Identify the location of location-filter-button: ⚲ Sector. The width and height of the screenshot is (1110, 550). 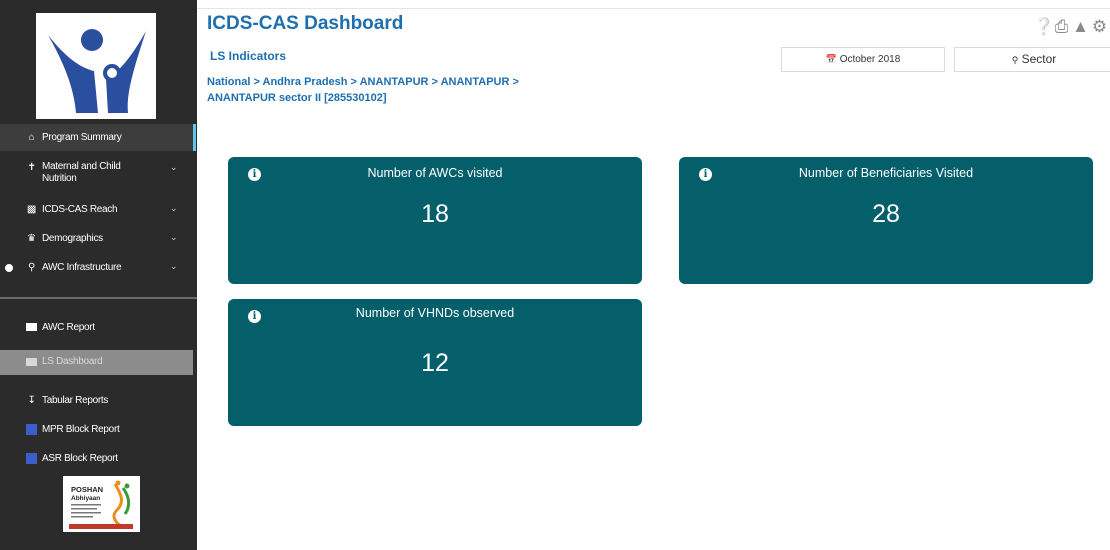
(1032, 59).